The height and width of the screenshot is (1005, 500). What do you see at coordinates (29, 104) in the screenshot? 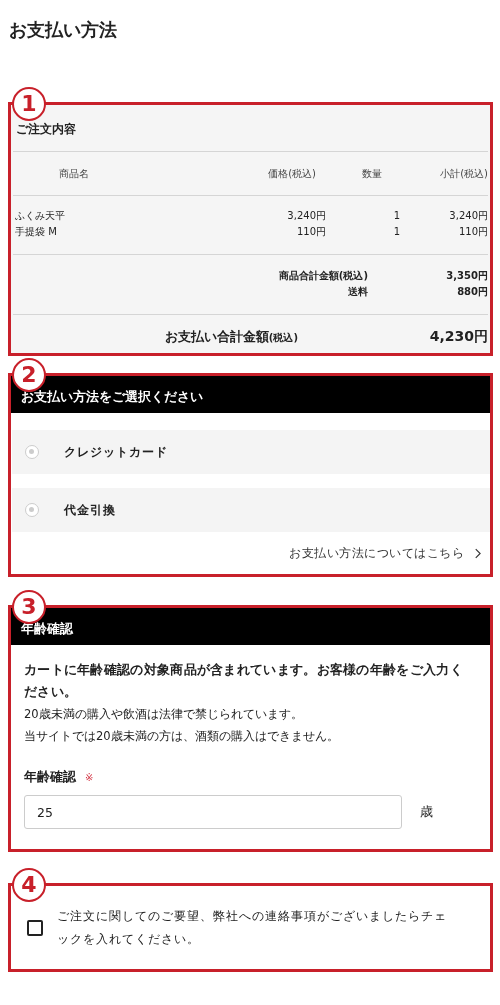
I see `annotation-badge: 1` at bounding box center [29, 104].